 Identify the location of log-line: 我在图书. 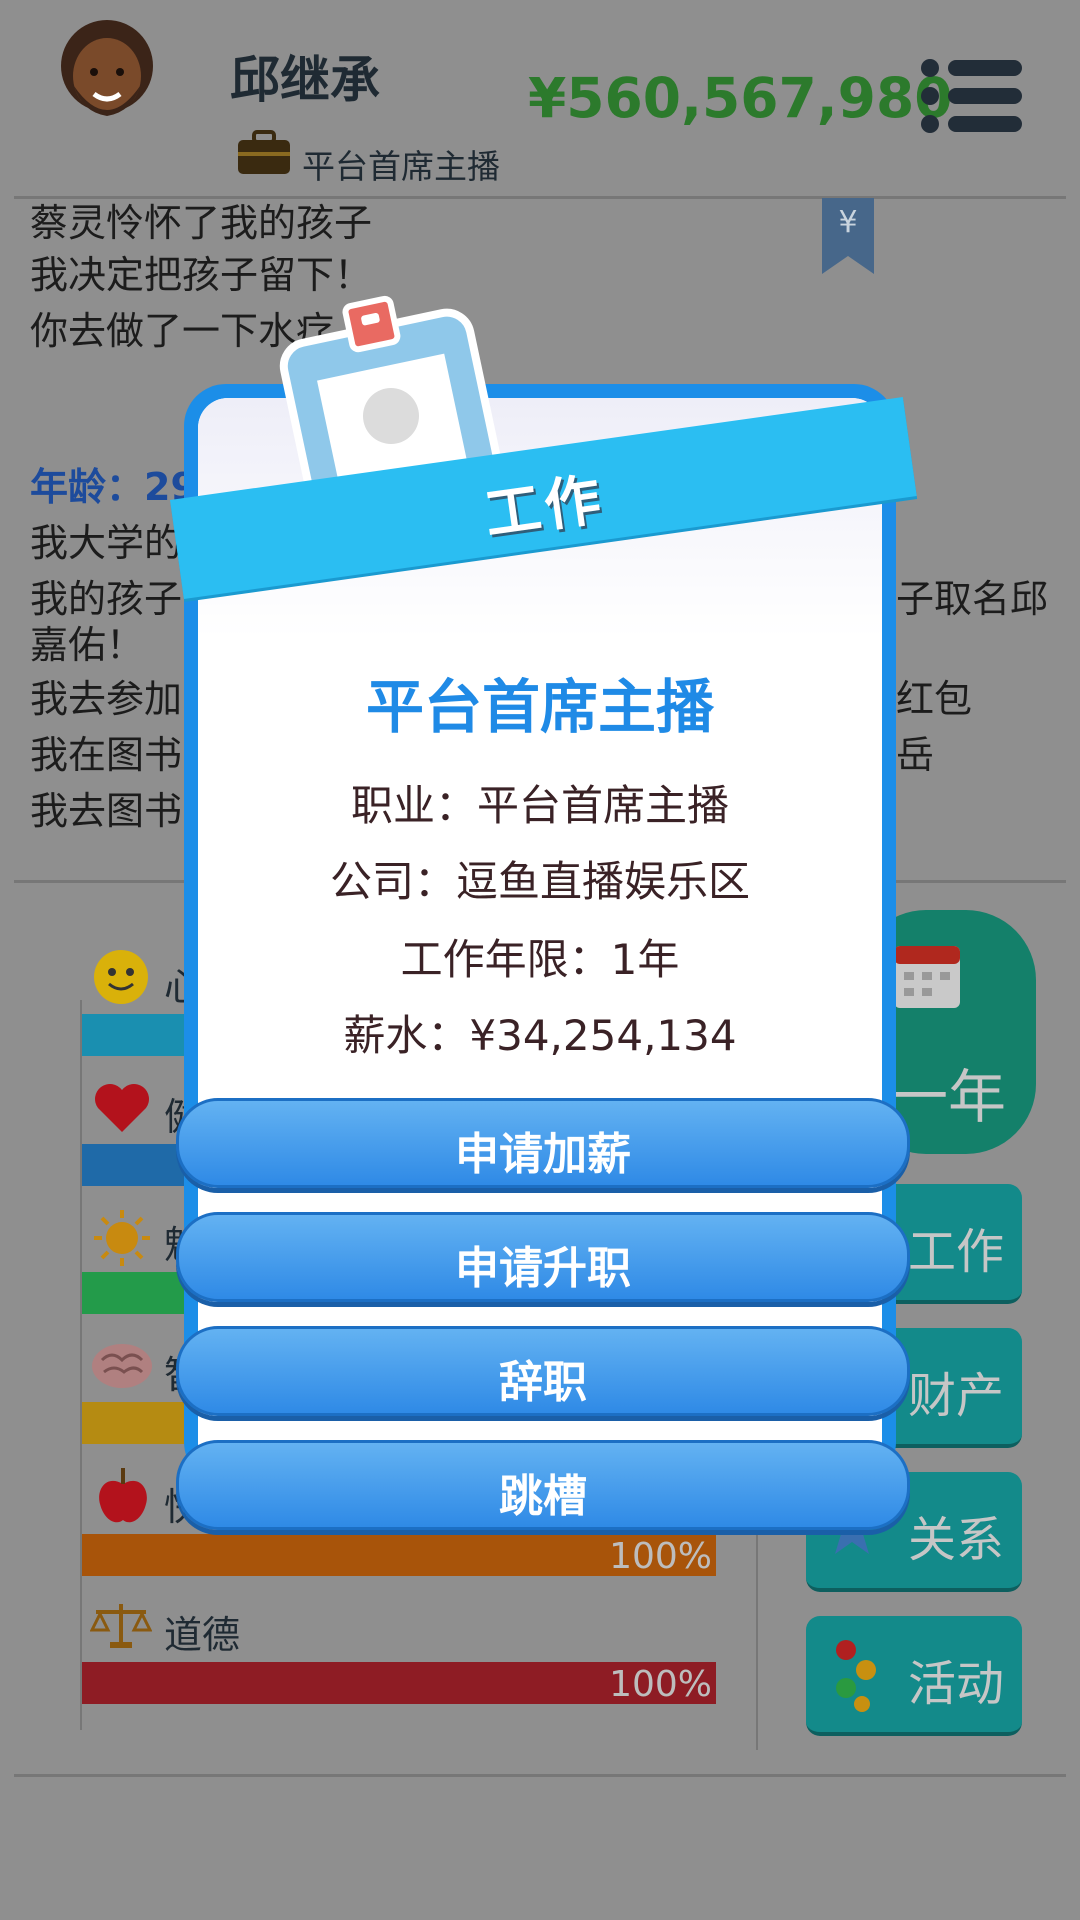
(106, 755).